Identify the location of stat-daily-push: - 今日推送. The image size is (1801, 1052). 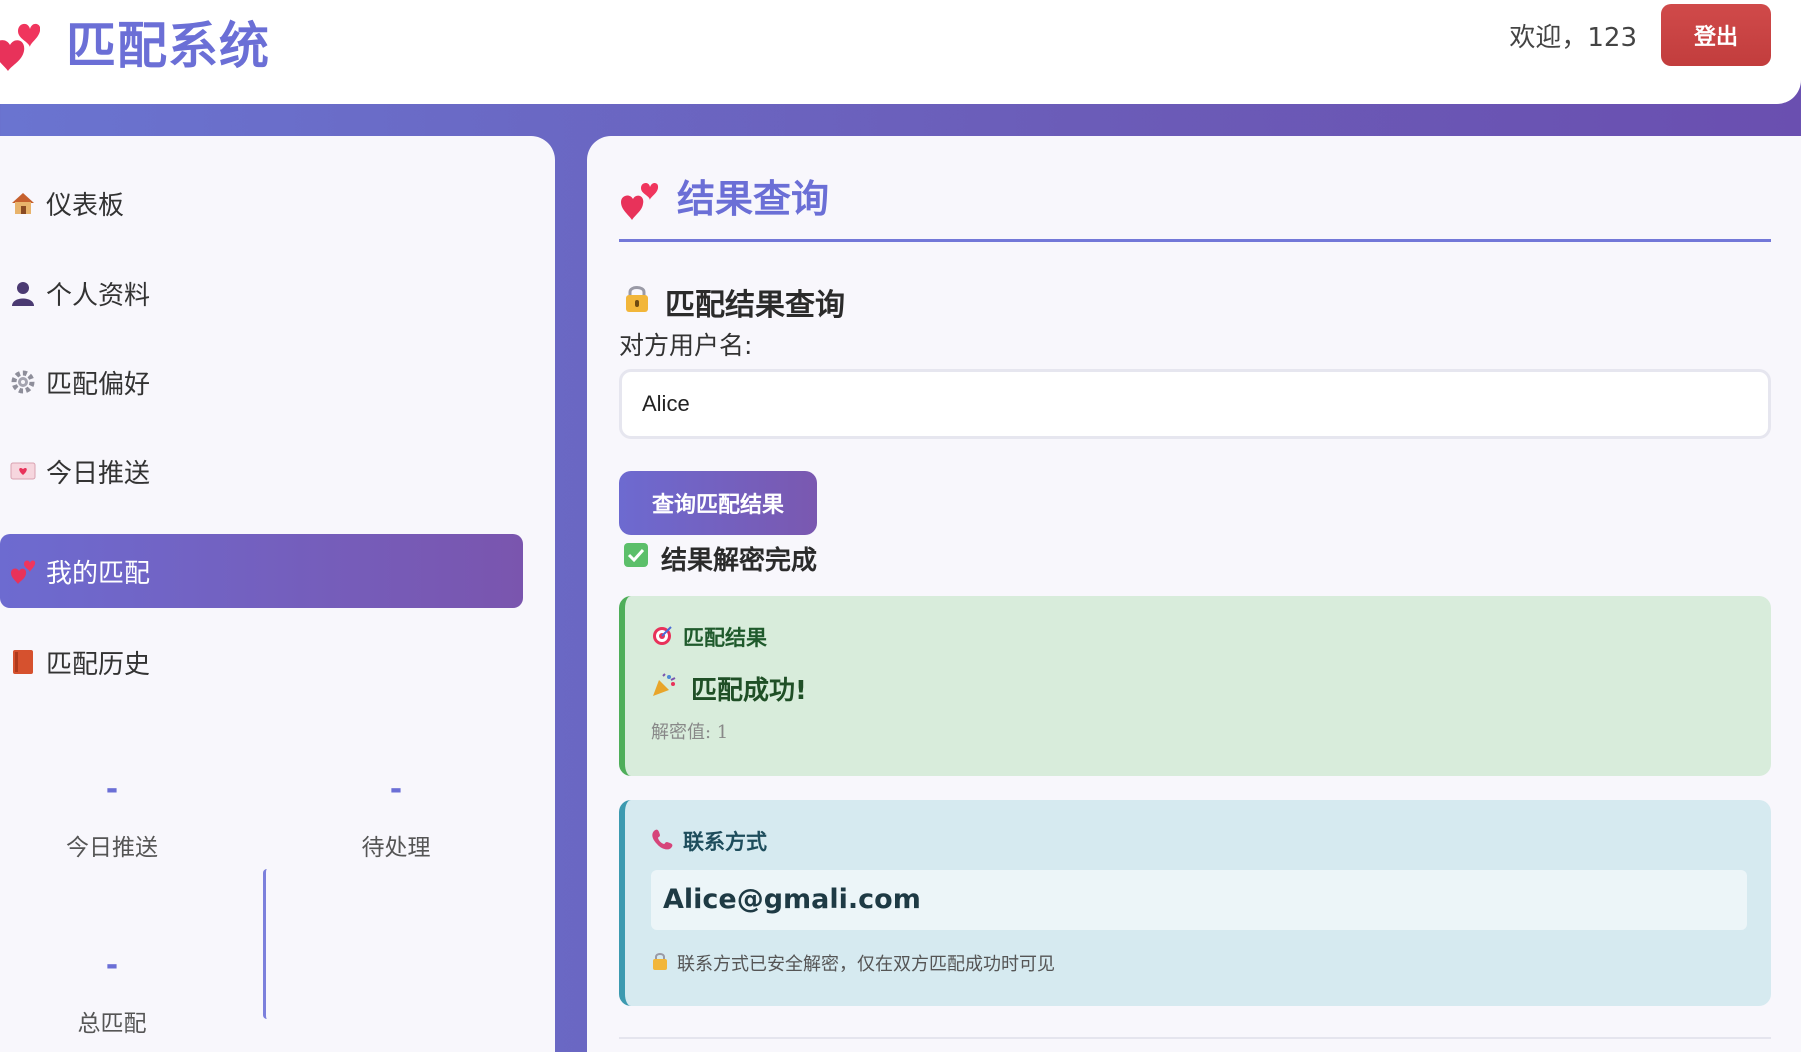
(112, 816).